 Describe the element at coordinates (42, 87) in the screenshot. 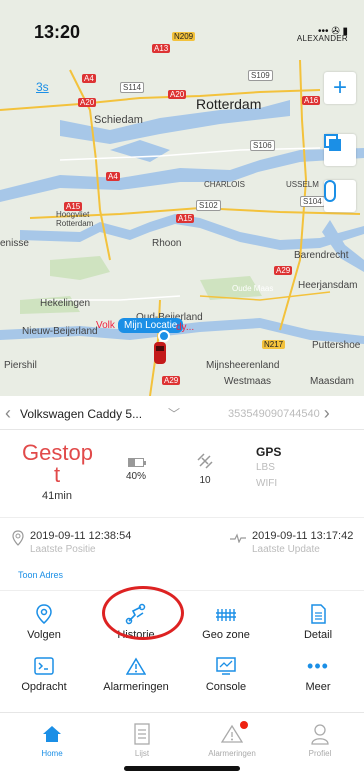

I see `refresh-interval: 3s` at that location.